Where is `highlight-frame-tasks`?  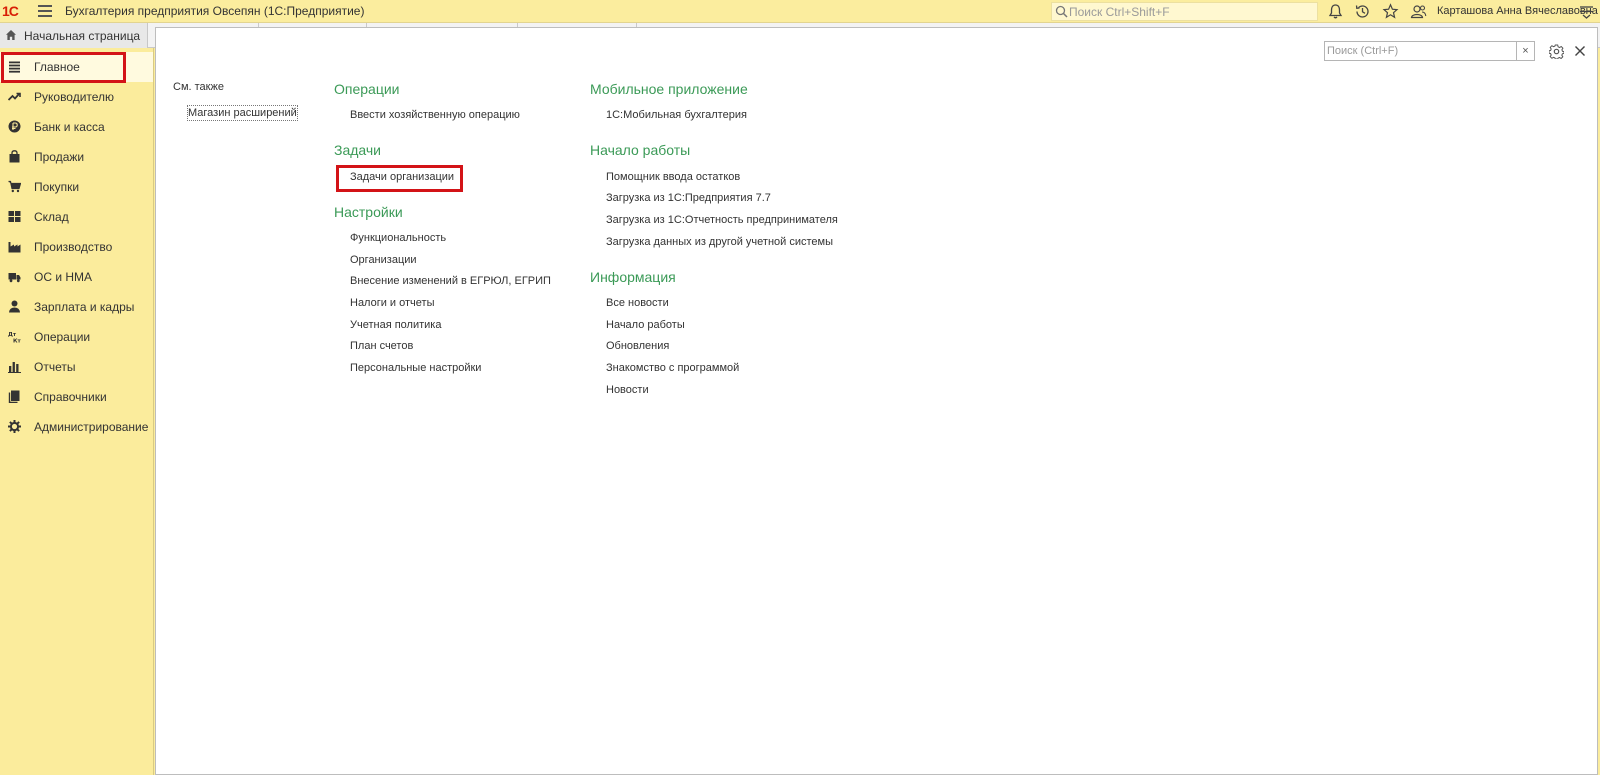 highlight-frame-tasks is located at coordinates (399, 178).